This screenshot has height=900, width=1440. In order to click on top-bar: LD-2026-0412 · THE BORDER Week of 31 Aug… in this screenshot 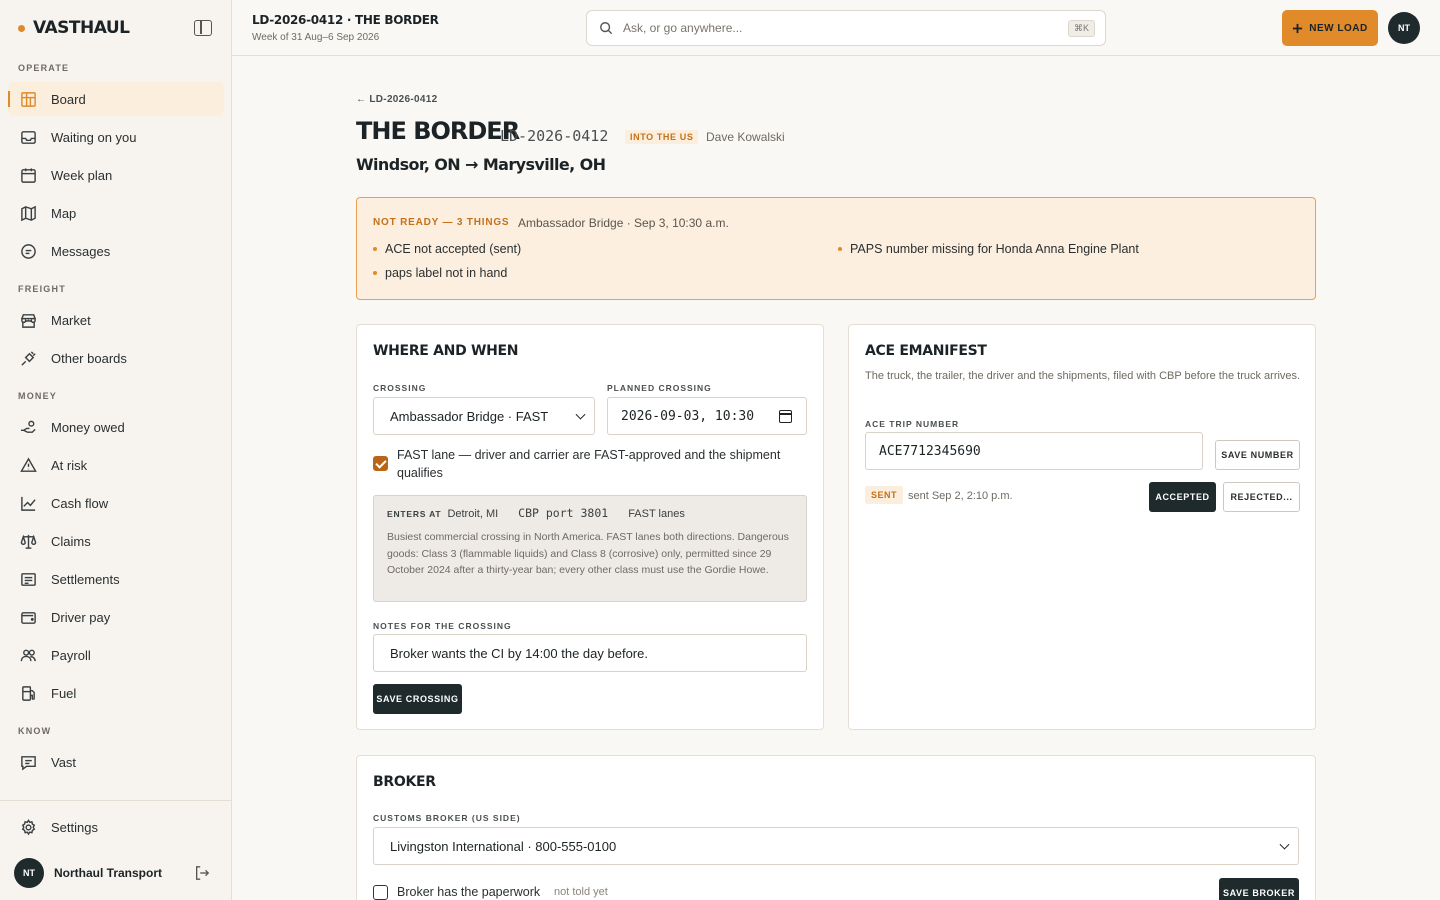, I will do `click(836, 28)`.